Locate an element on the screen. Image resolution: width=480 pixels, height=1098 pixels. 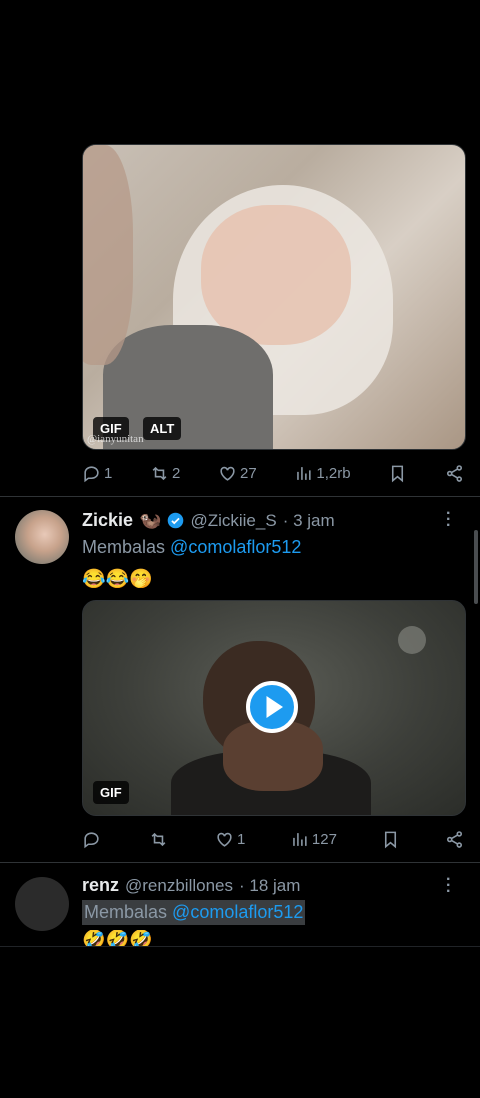
like-button: 1 is located at coordinates (230, 839).